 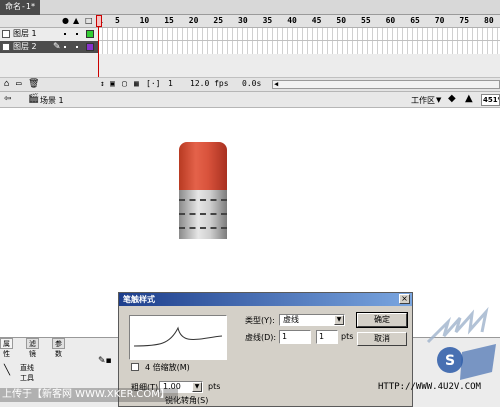 What do you see at coordinates (260, 320) in the screenshot?
I see `type-label: 类型(Y):` at bounding box center [260, 320].